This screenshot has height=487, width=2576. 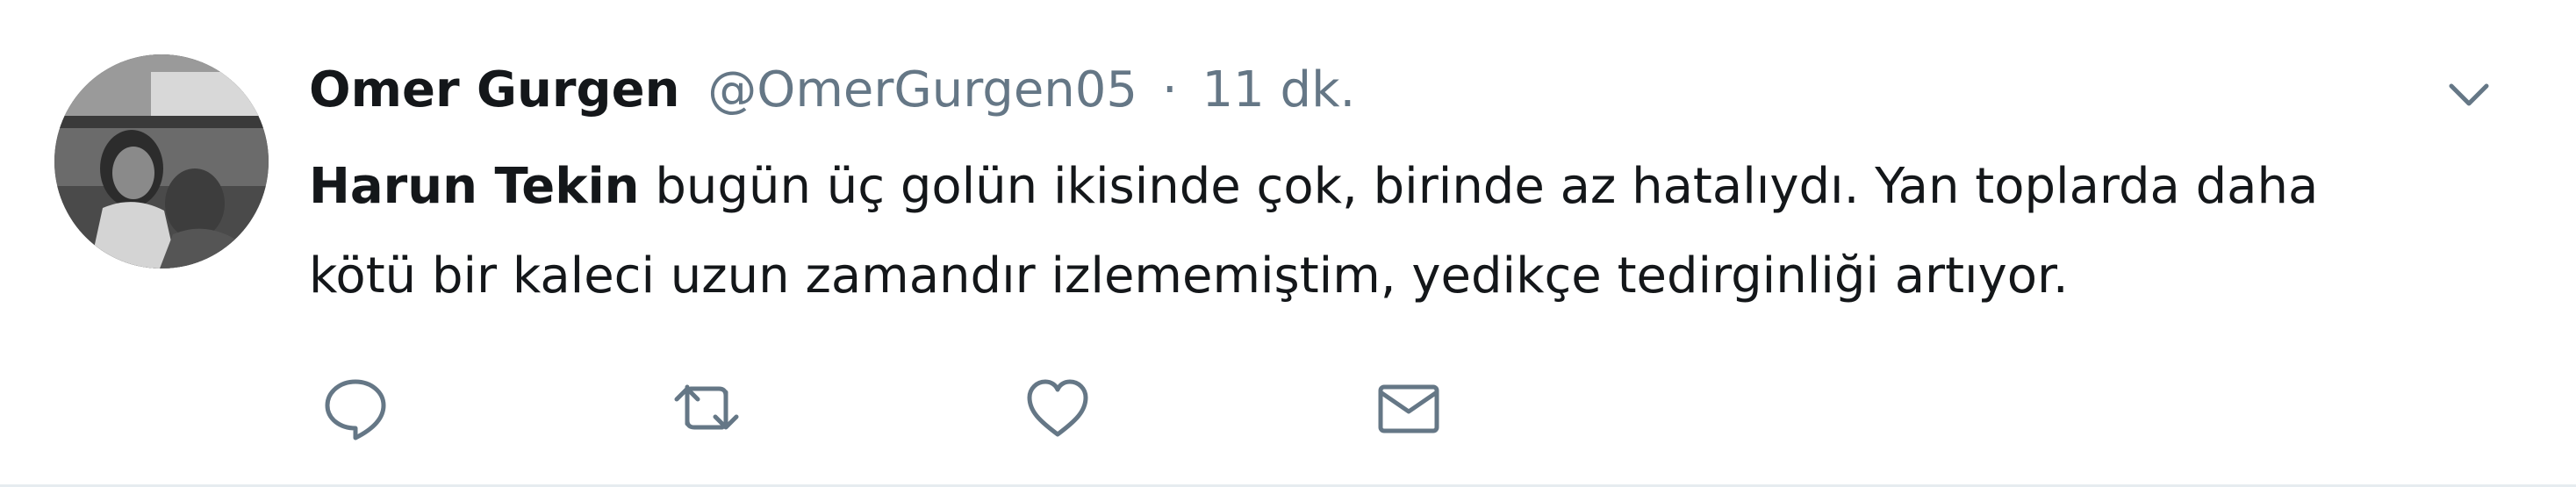 I want to click on like-button, so click(x=1057, y=409).